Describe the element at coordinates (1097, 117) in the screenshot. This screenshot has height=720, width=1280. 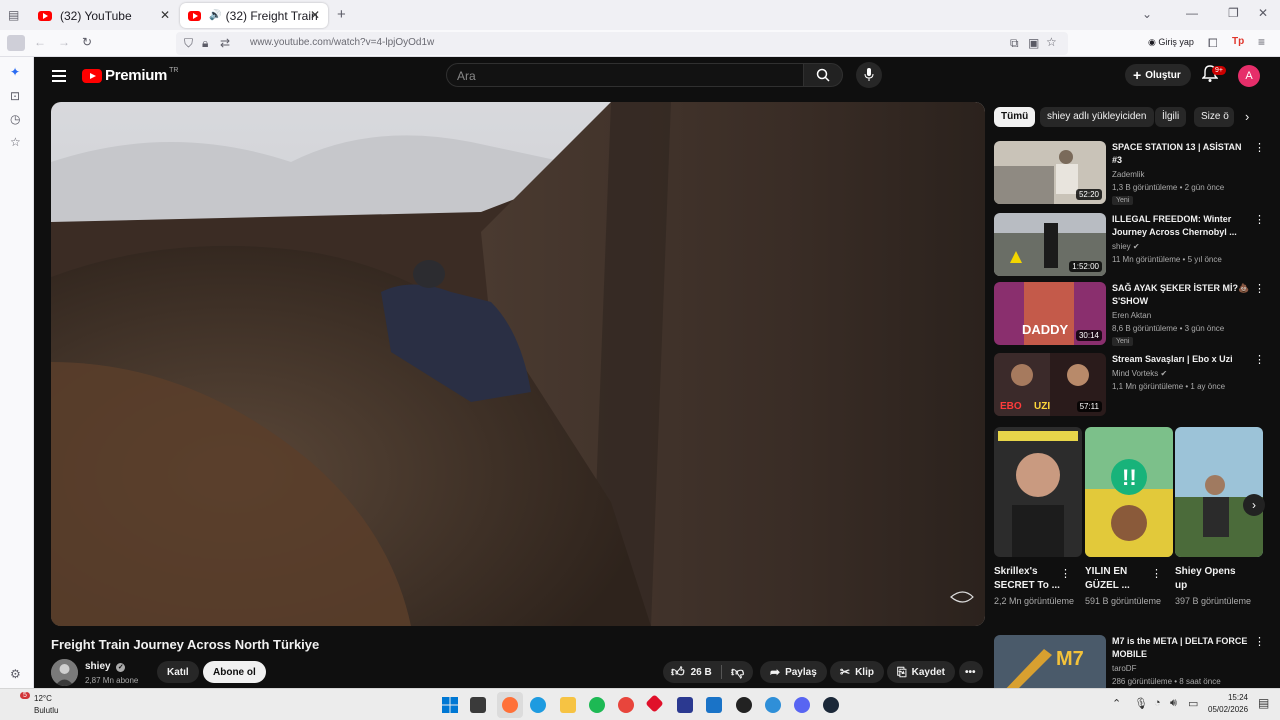
I see `chip-from-uploader: shiey adlı yükleyiciden` at that location.